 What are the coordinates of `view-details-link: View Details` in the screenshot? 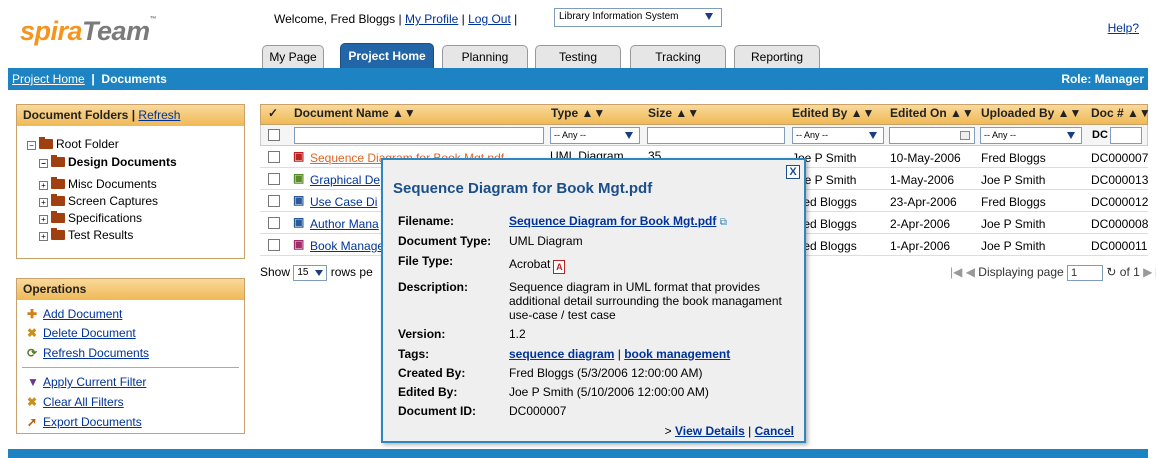 It's located at (710, 431).